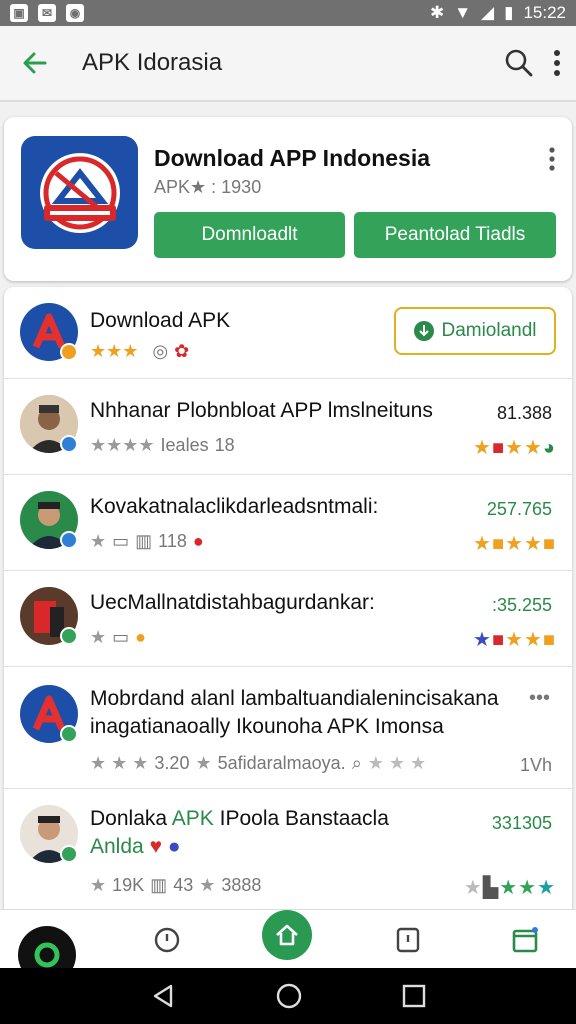 This screenshot has width=576, height=1024. I want to click on list-item-meta: ★★★★ Ieales 18, so click(162, 445).